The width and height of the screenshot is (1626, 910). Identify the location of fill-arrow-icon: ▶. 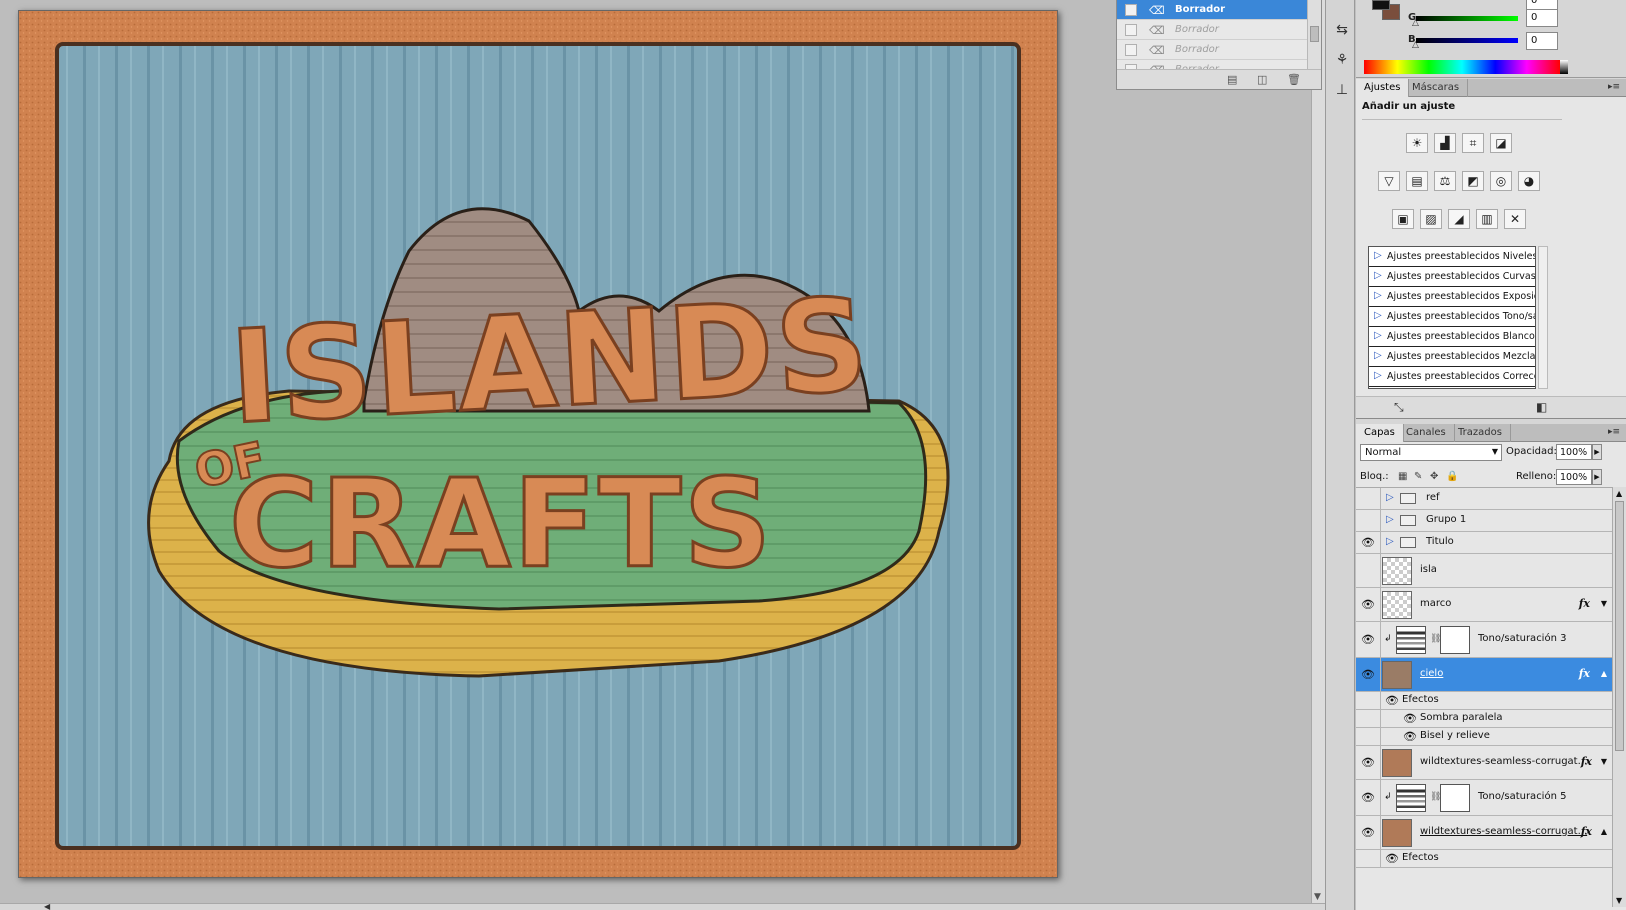
(1597, 477).